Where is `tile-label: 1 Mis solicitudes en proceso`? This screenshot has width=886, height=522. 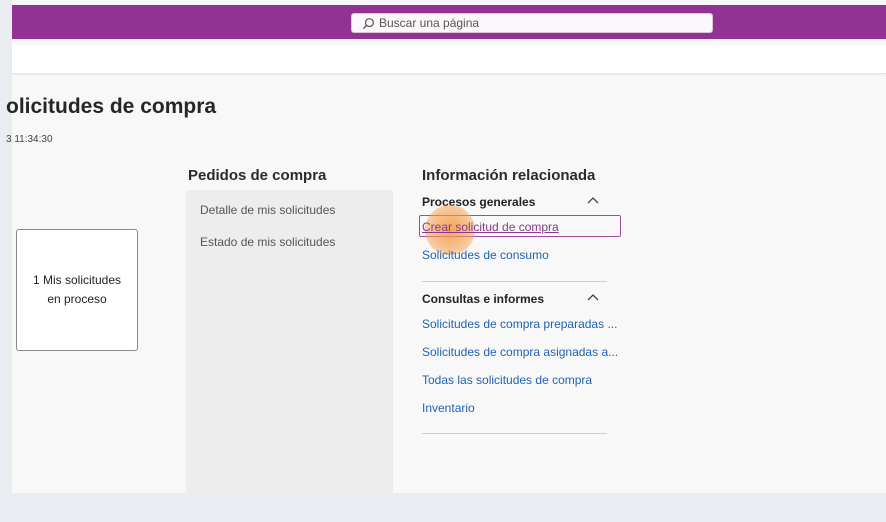
tile-label: 1 Mis solicitudes en proceso is located at coordinates (77, 289).